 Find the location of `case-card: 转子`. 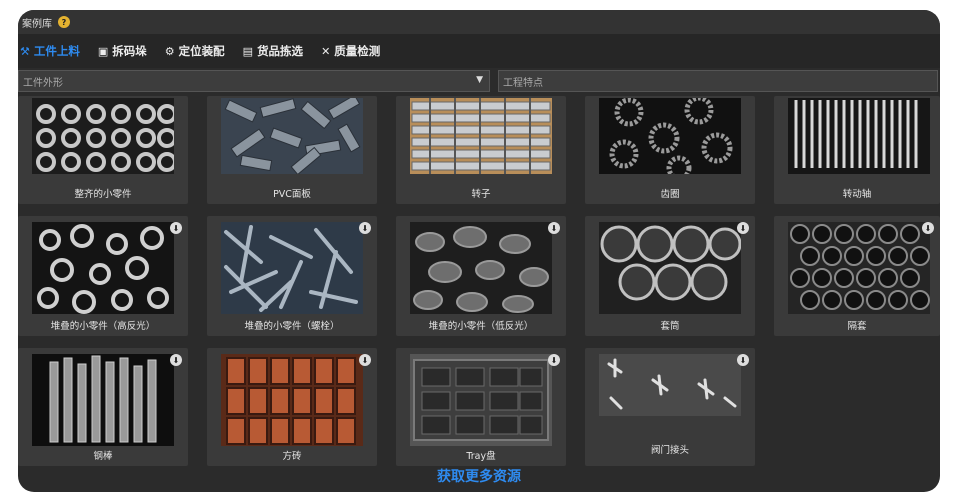

case-card: 转子 is located at coordinates (481, 150).